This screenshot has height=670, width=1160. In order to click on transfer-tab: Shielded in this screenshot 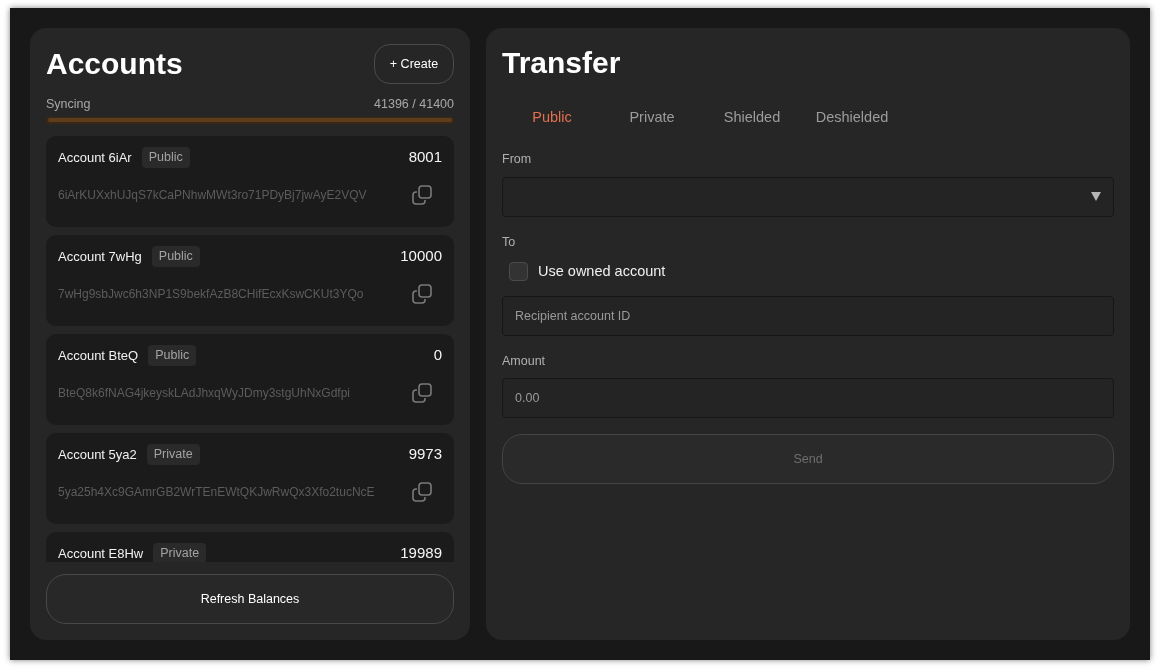, I will do `click(752, 118)`.